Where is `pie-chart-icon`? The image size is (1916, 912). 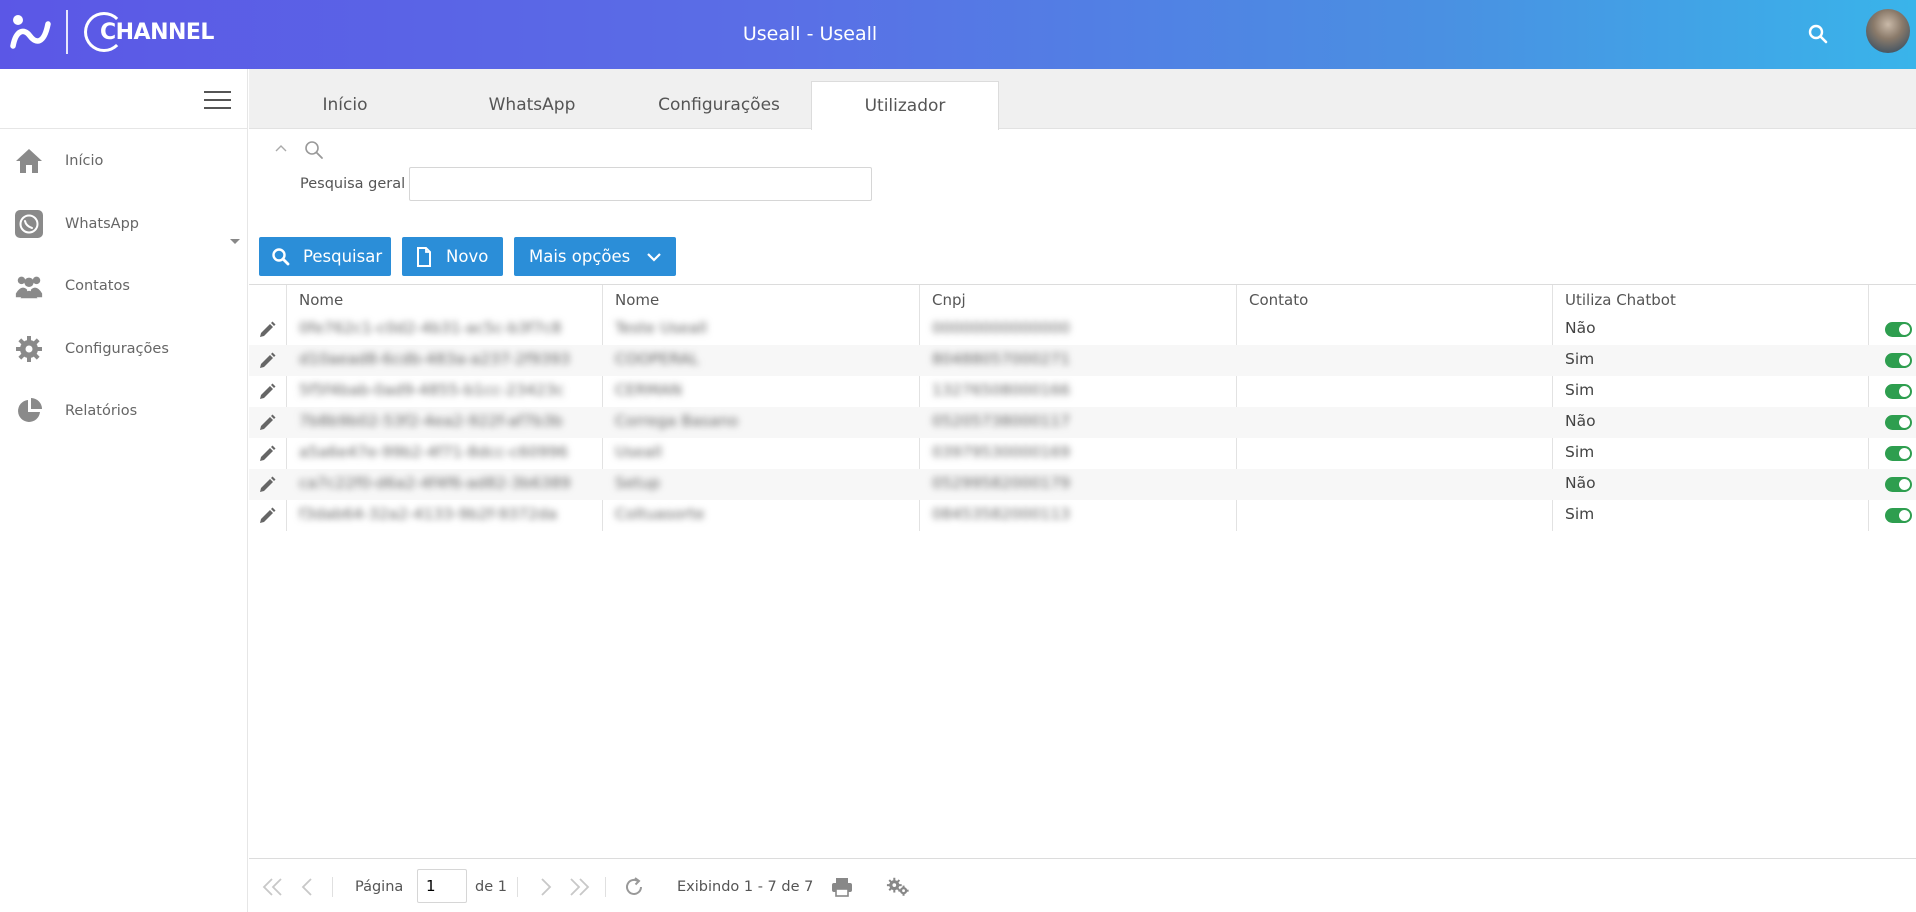 pie-chart-icon is located at coordinates (29, 411).